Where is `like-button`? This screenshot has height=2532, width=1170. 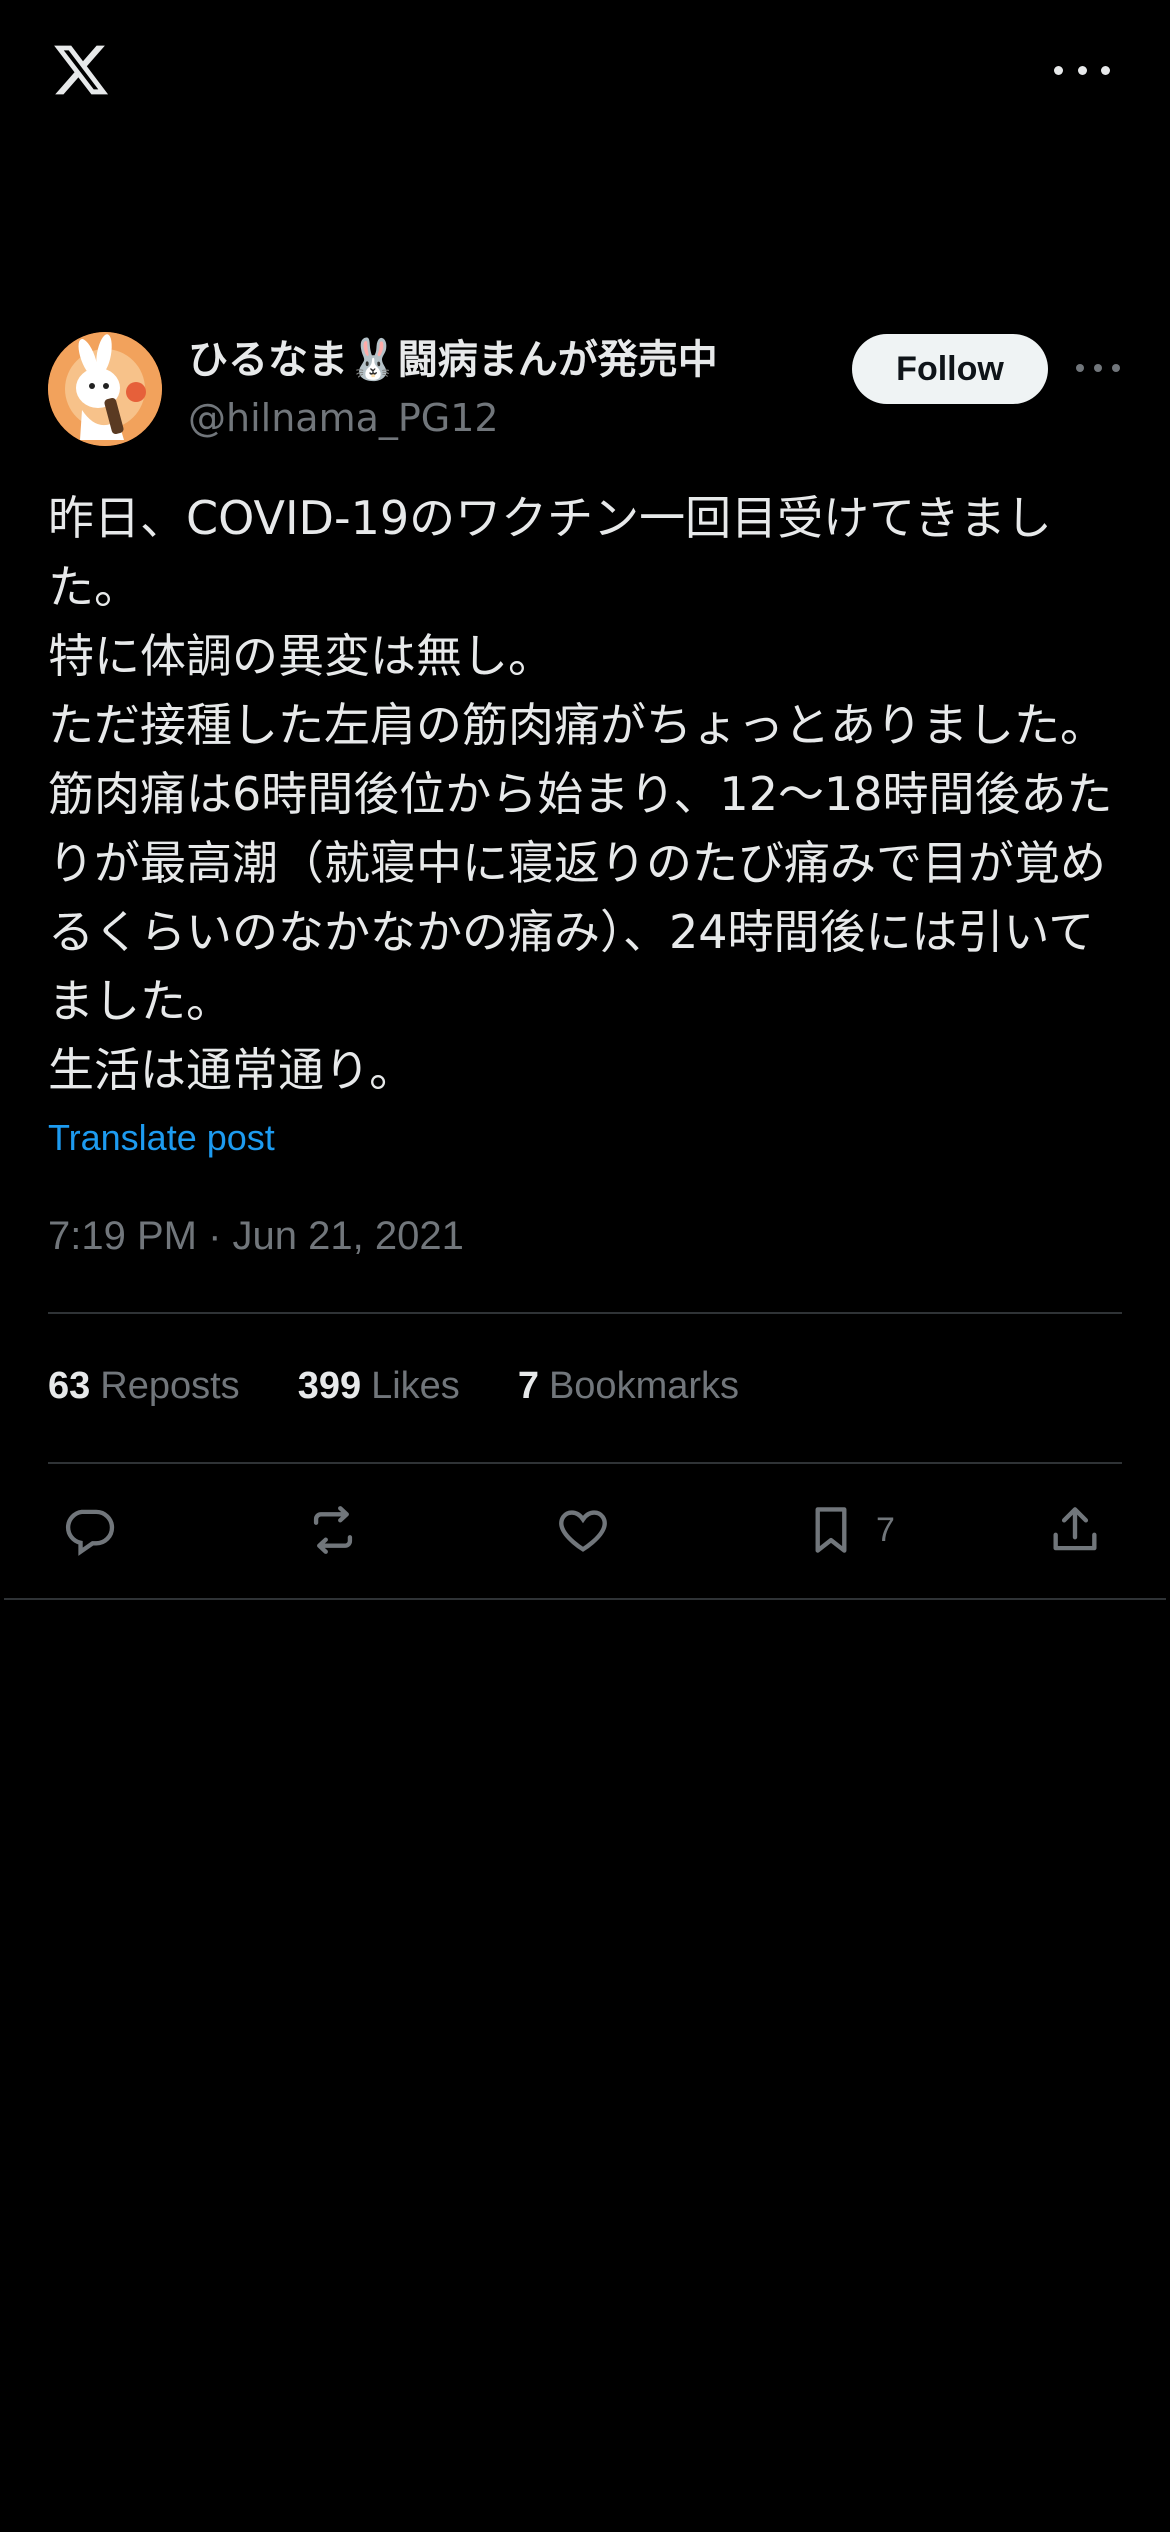
like-button is located at coordinates (583, 1530).